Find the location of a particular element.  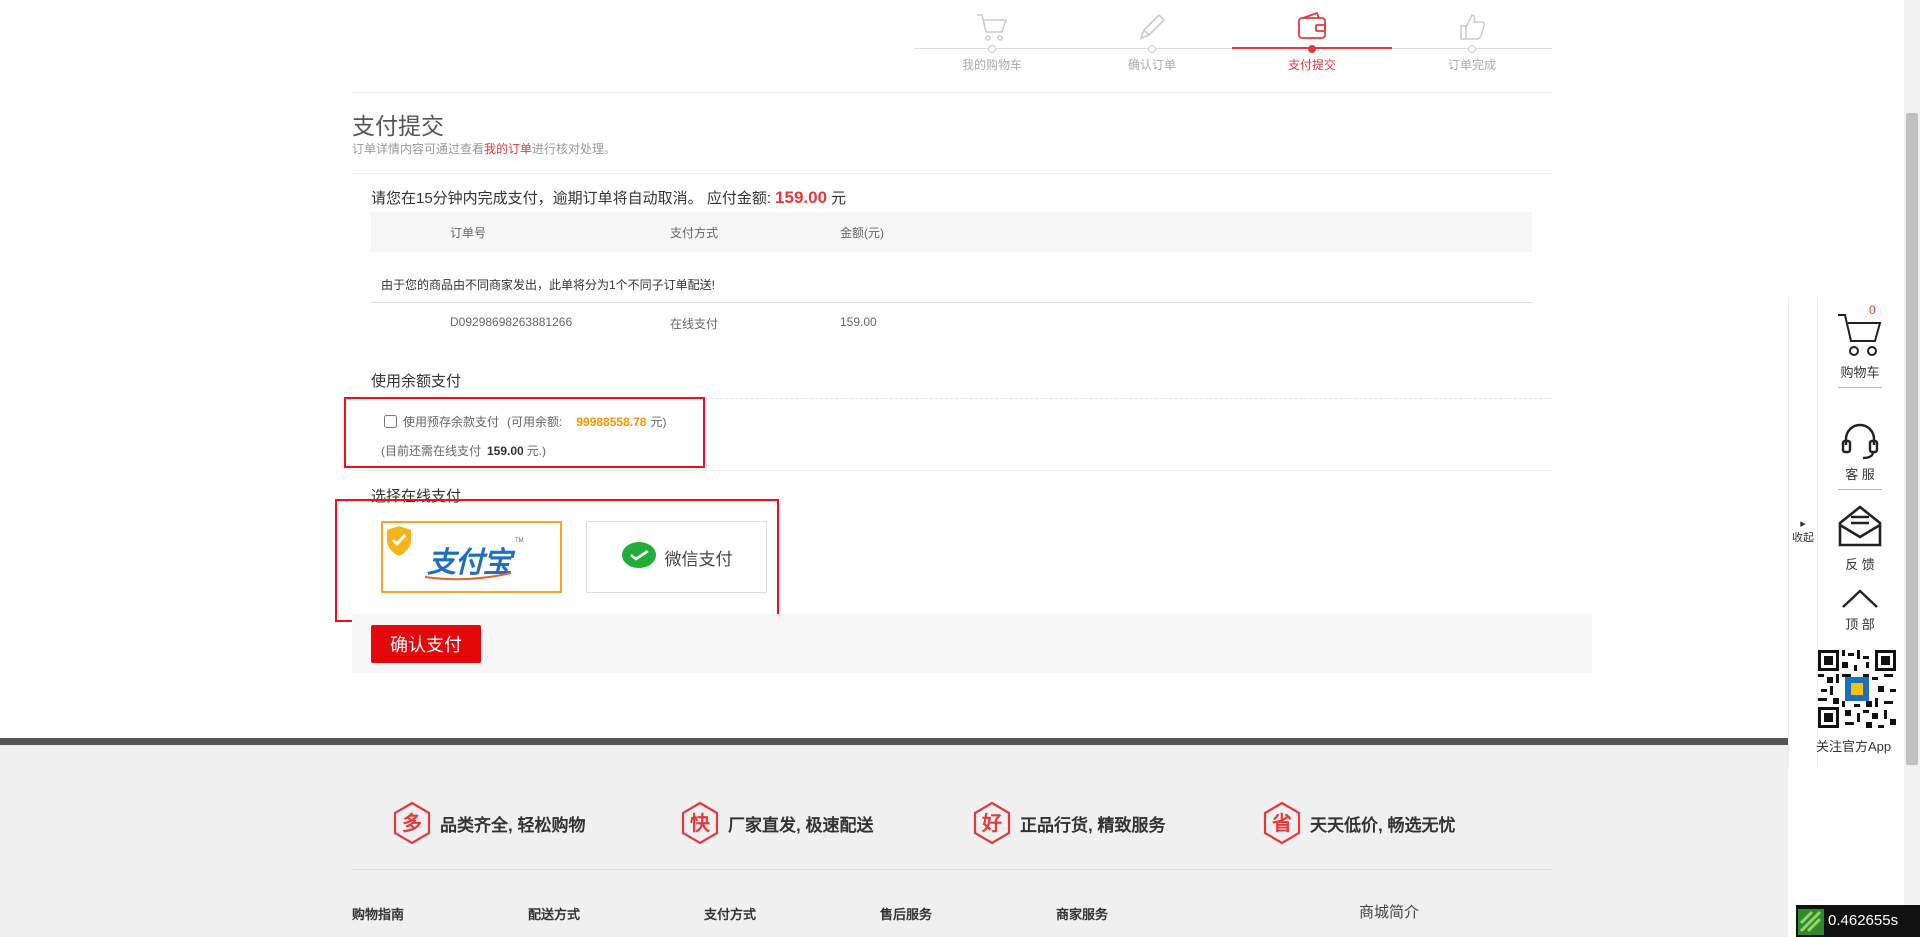

mall-intro-title: 商城简介 is located at coordinates (1389, 912).